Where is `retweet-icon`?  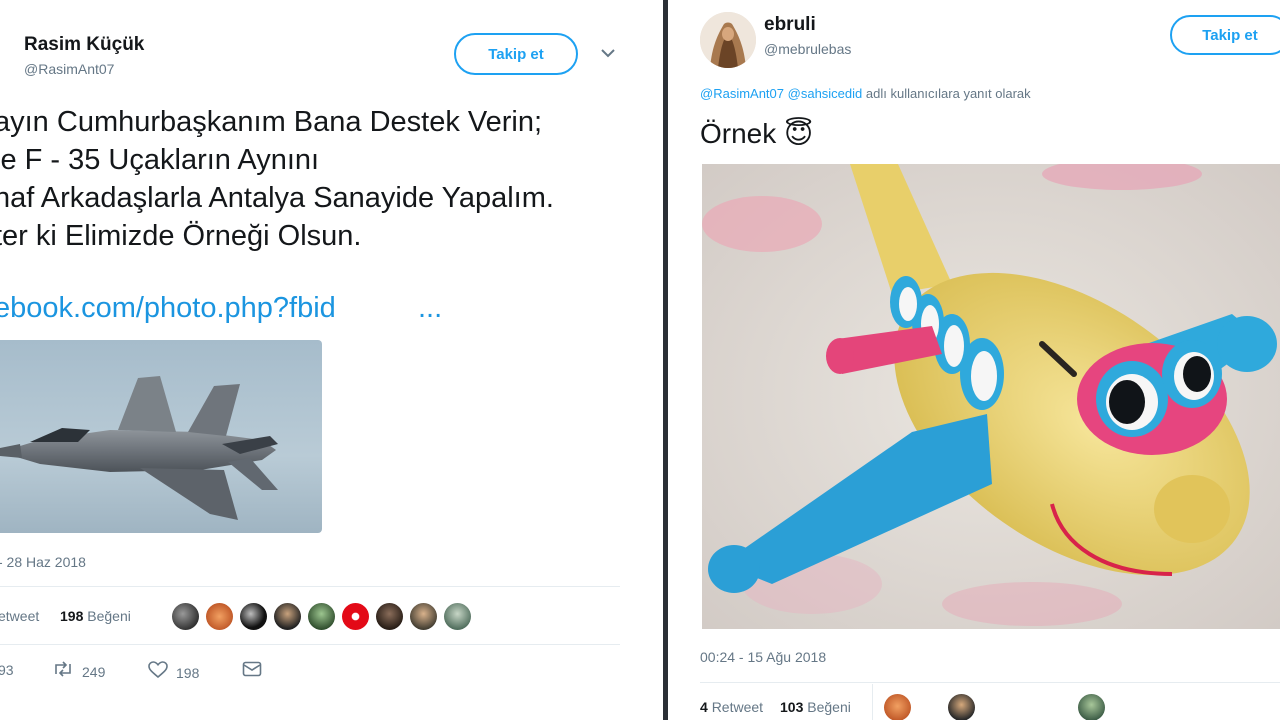
retweet-icon is located at coordinates (63, 671).